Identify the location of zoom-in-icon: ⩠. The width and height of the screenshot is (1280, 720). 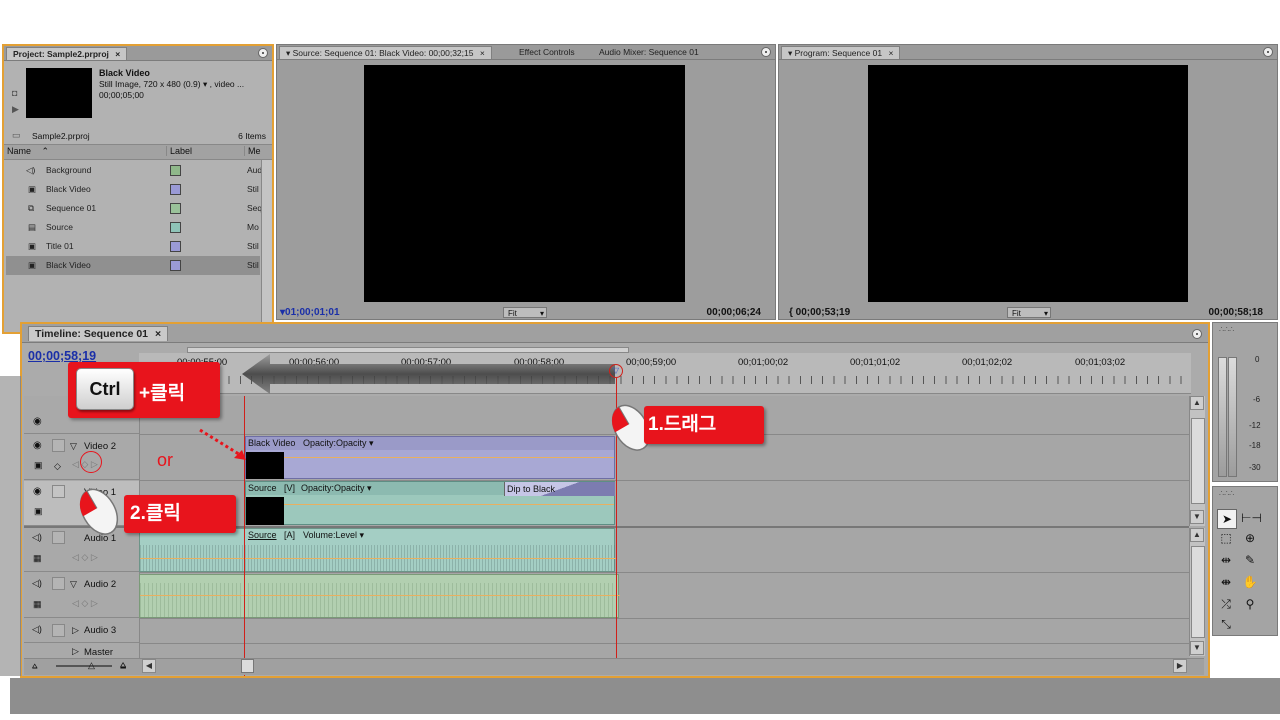
(123, 665).